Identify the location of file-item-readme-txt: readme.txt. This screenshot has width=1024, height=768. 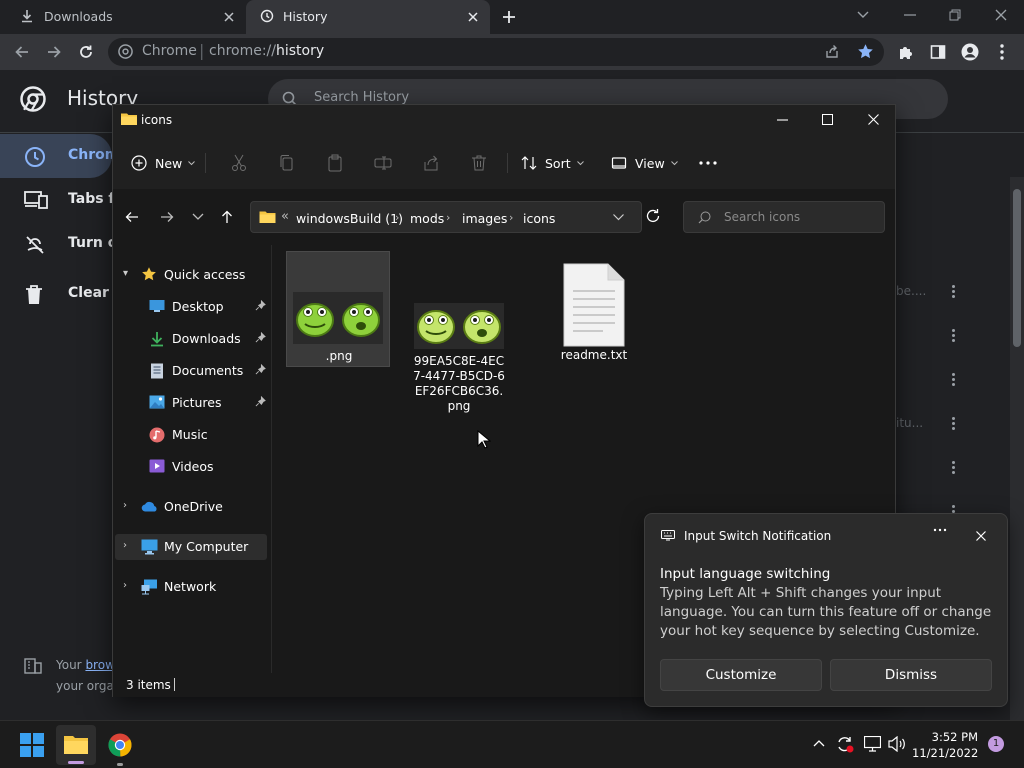
(594, 309).